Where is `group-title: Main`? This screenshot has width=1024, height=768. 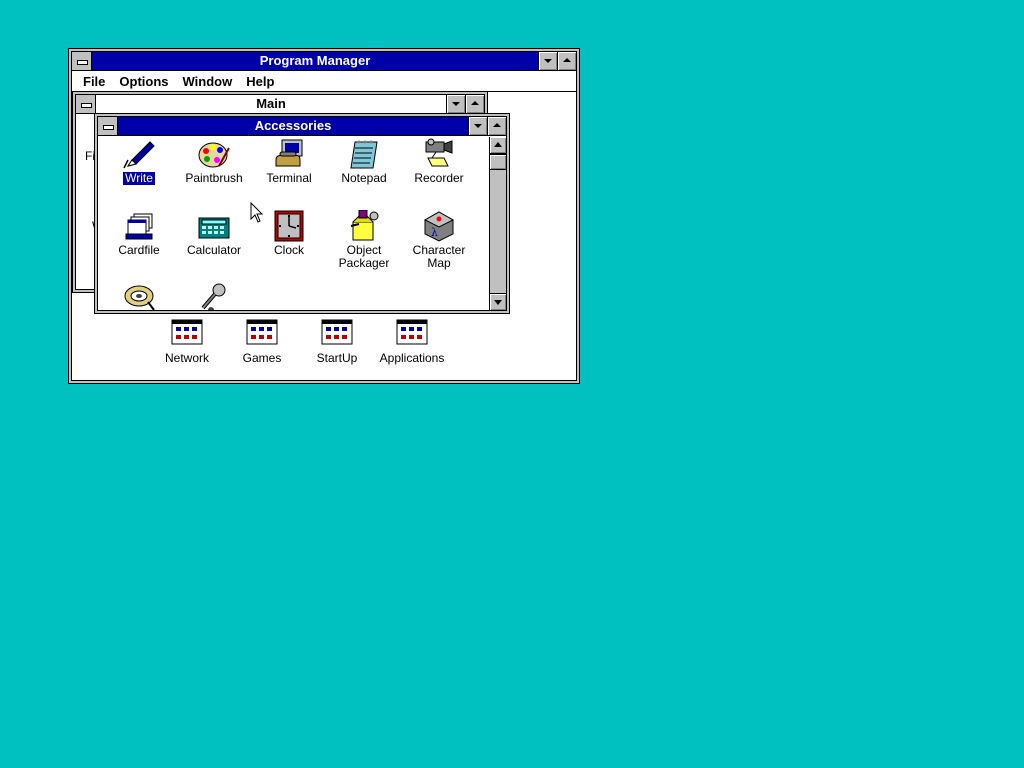
group-title: Main is located at coordinates (271, 103).